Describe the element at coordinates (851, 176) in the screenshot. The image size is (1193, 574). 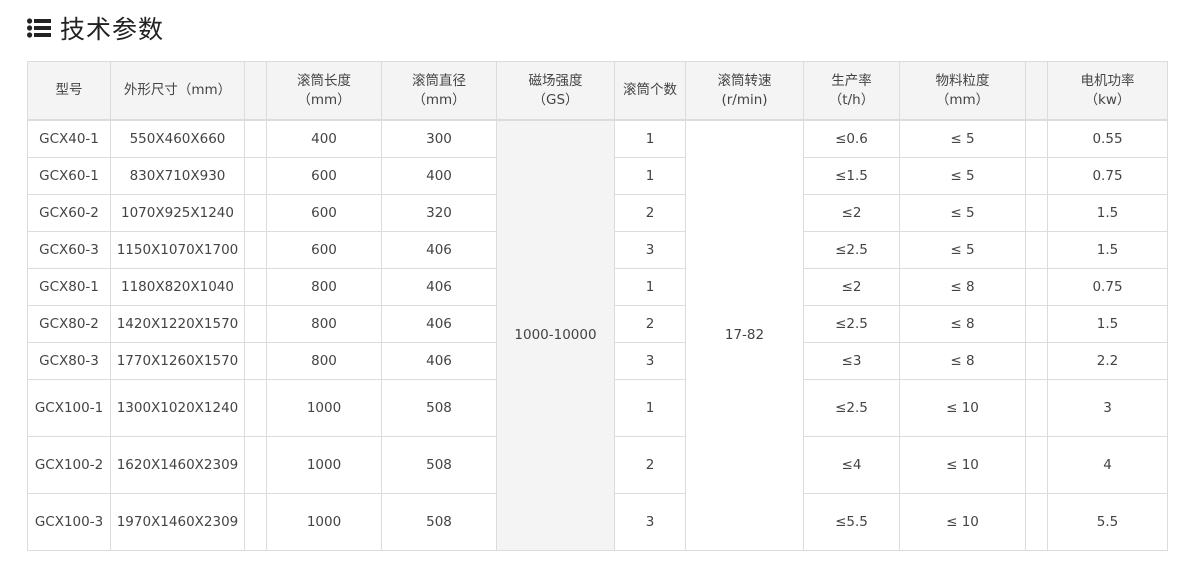
I see `cell-capacity: ≤1.5` at that location.